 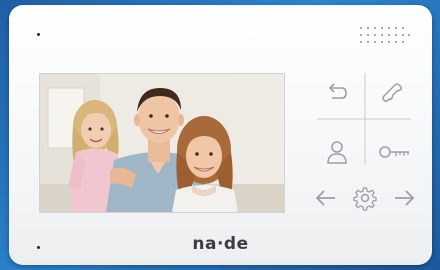 I want to click on call-button, so click(x=391, y=94).